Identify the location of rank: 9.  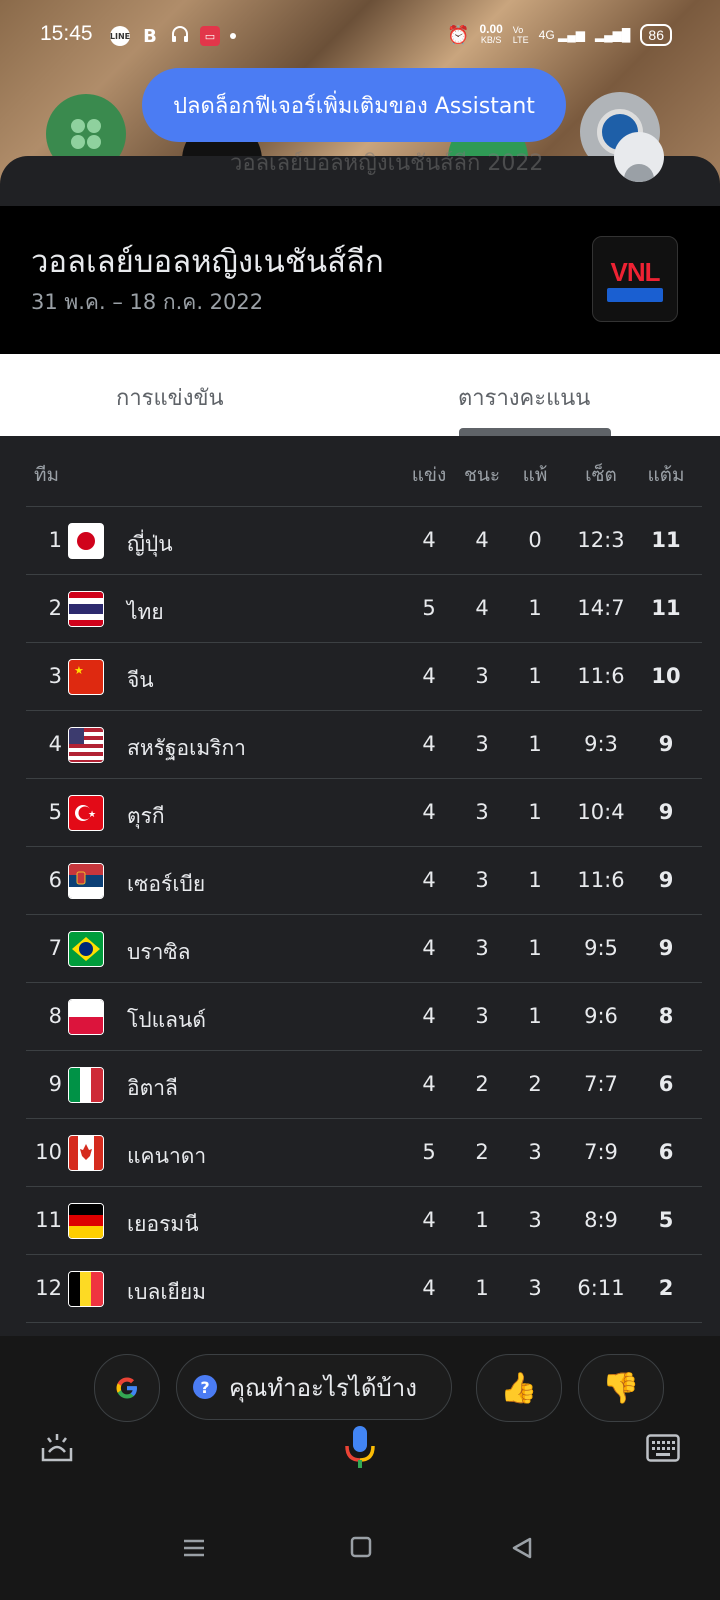
(55, 1084).